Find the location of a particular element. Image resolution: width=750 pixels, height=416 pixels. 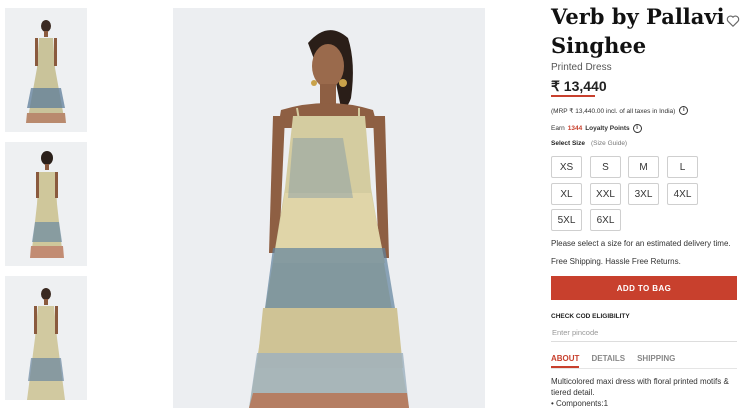

product-brand-title: Verb by Pallavi Singhee is located at coordinates (638, 31).